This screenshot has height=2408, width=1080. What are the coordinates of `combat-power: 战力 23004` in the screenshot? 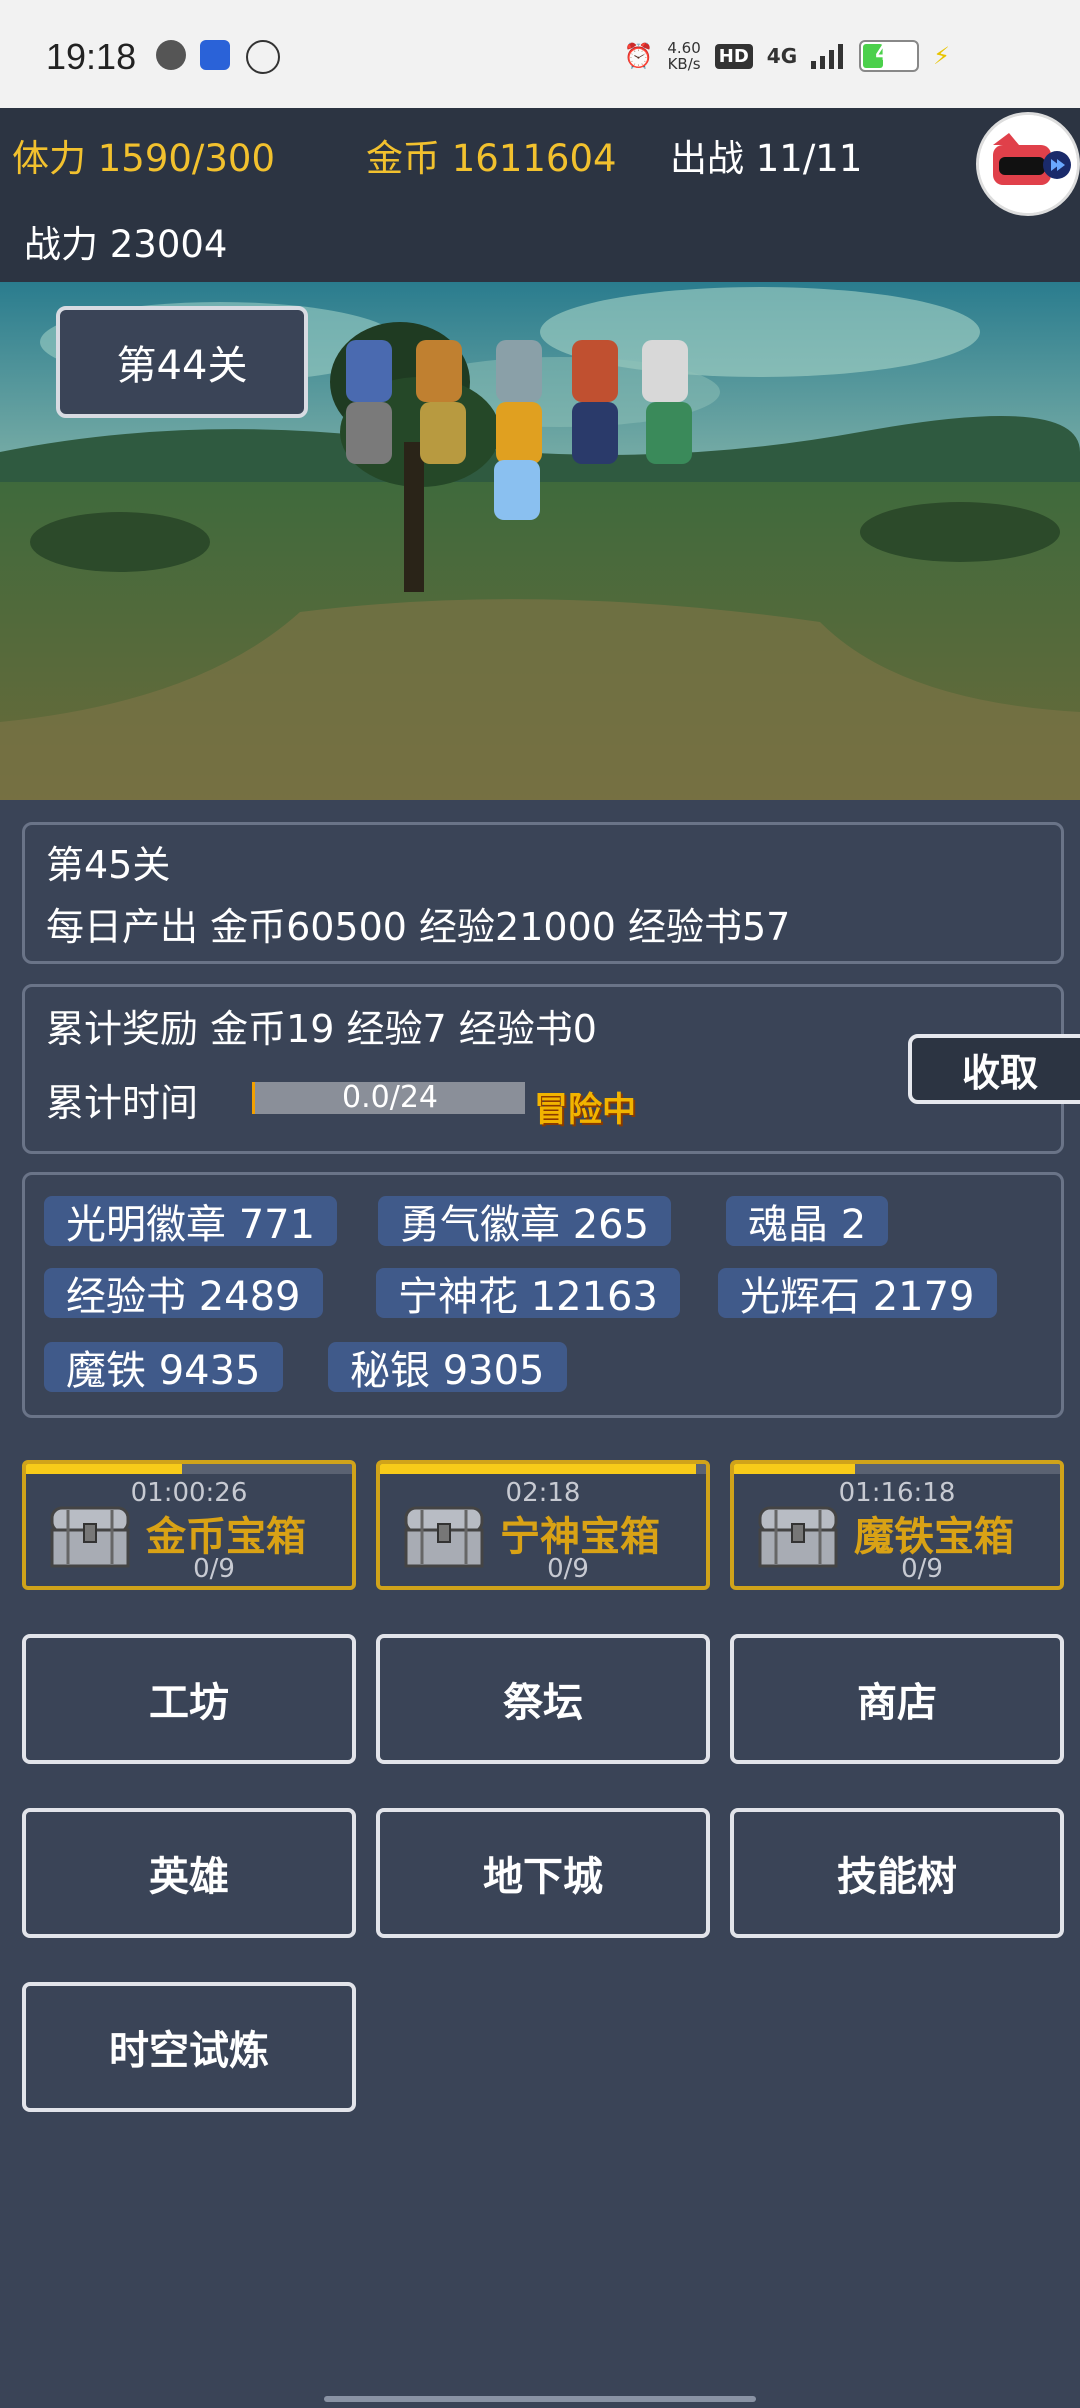 It's located at (126, 244).